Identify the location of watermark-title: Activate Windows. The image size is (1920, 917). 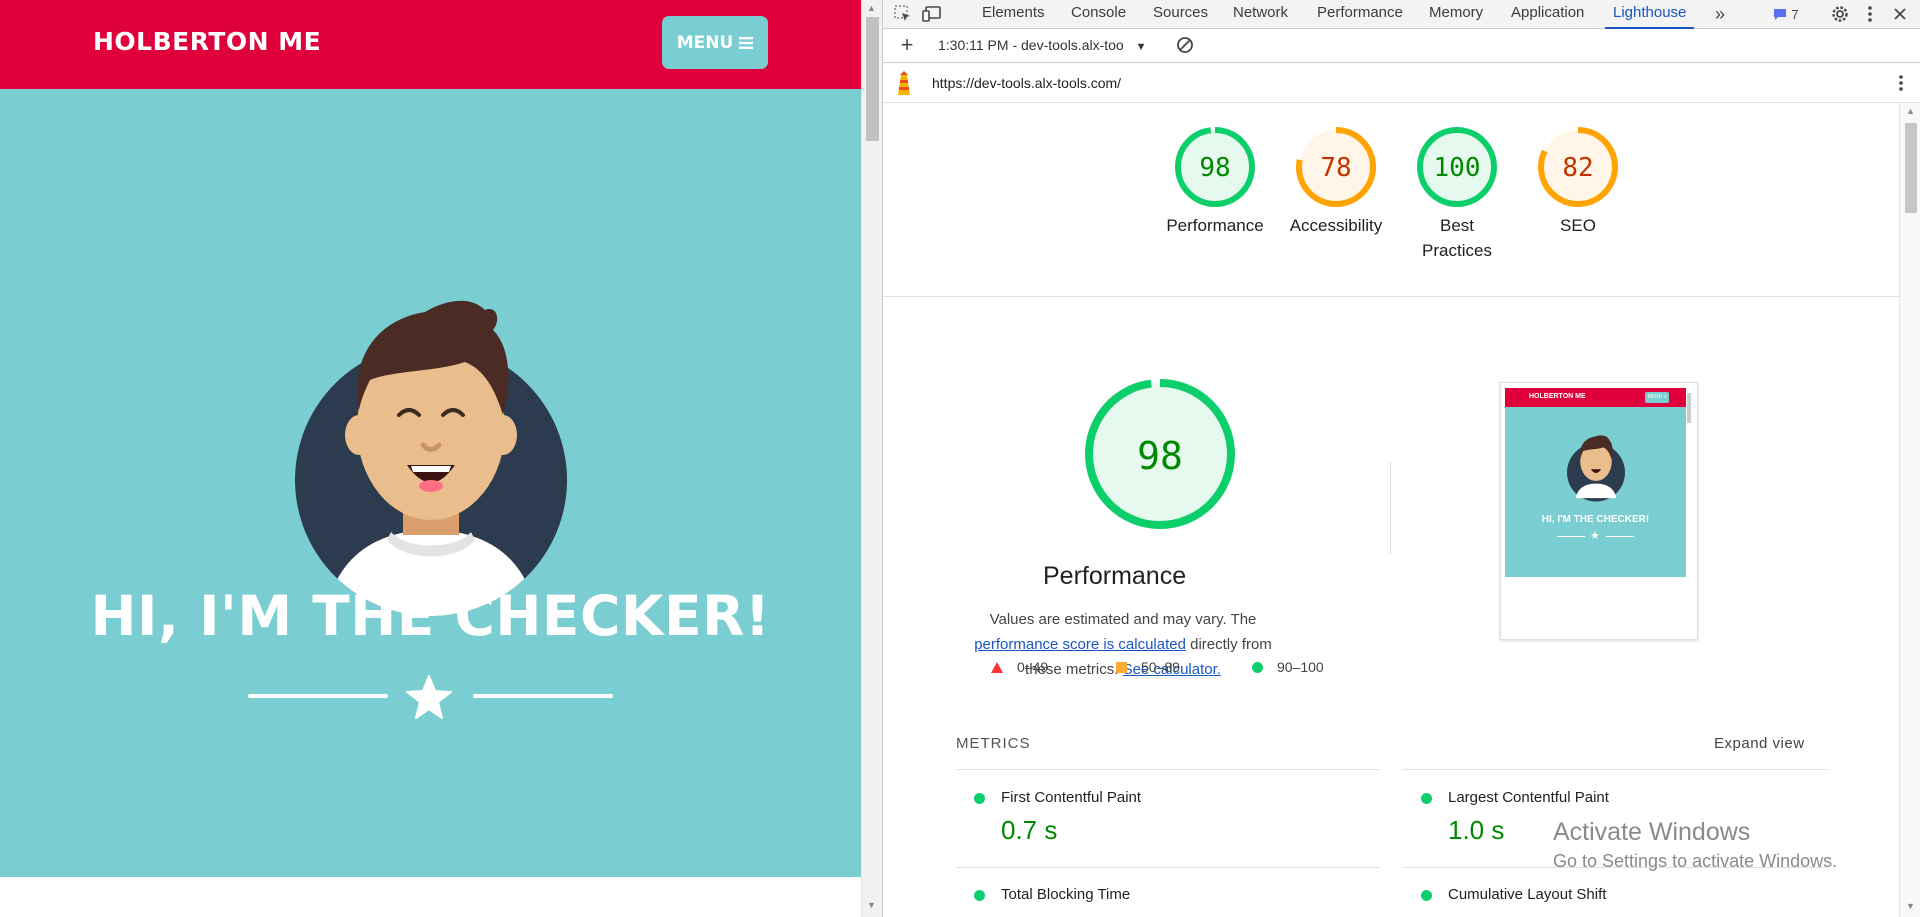
(1652, 832).